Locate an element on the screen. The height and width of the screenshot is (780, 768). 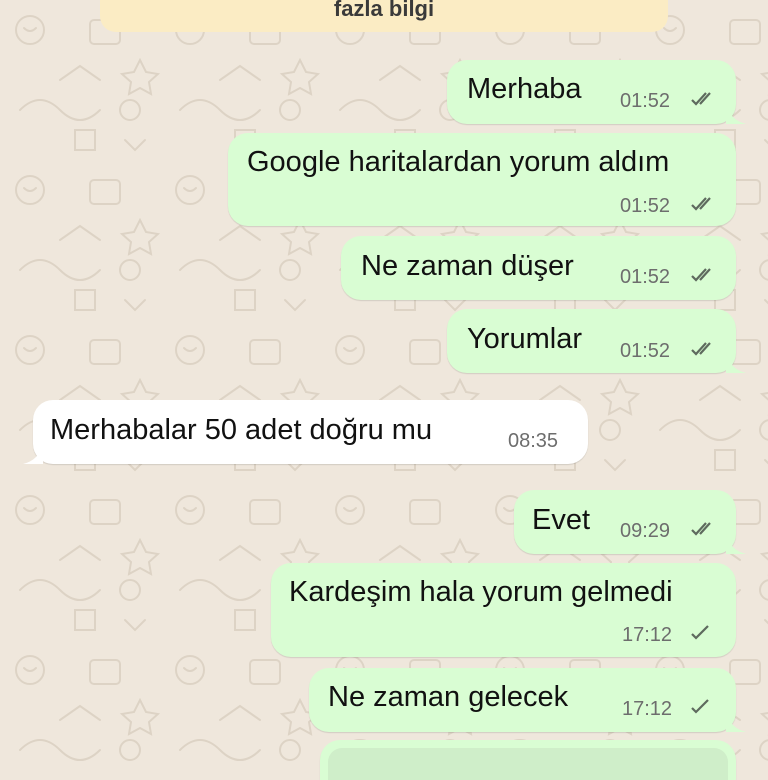
media-preview-placeholder is located at coordinates (528, 764).